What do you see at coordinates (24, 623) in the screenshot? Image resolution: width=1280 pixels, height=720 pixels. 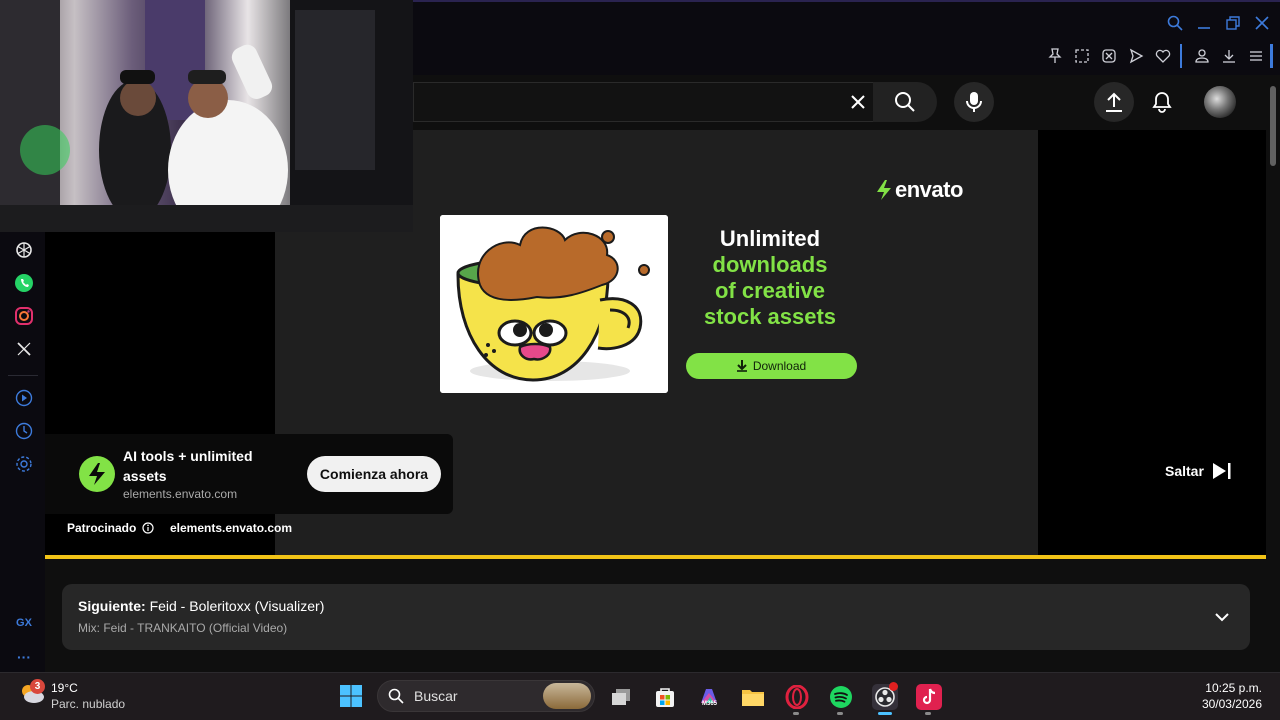 I see `gx-label: GX` at bounding box center [24, 623].